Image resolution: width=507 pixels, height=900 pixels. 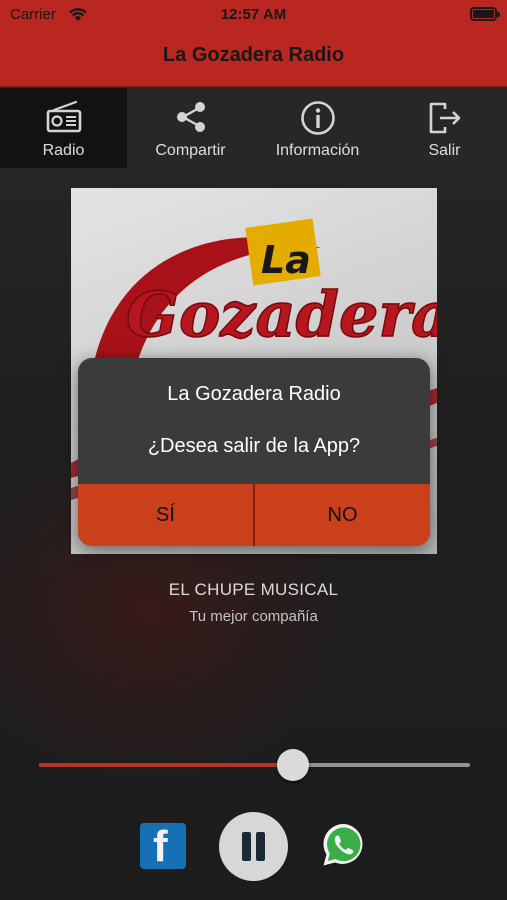 I want to click on no-button: NO, so click(x=342, y=515).